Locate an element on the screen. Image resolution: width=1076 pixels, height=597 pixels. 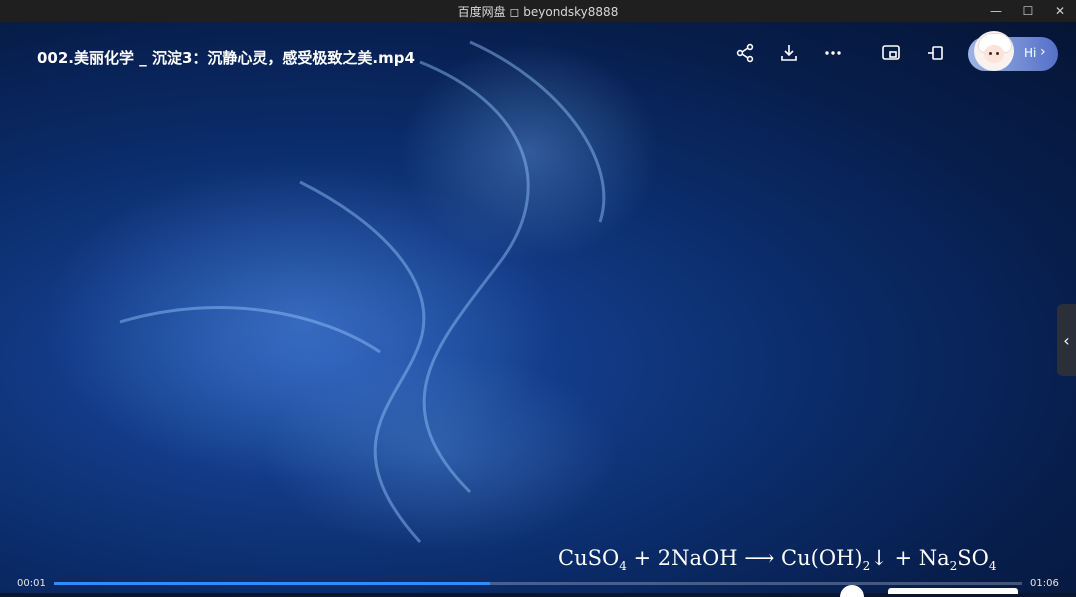
assistant-button: Hi › is located at coordinates (1013, 51).